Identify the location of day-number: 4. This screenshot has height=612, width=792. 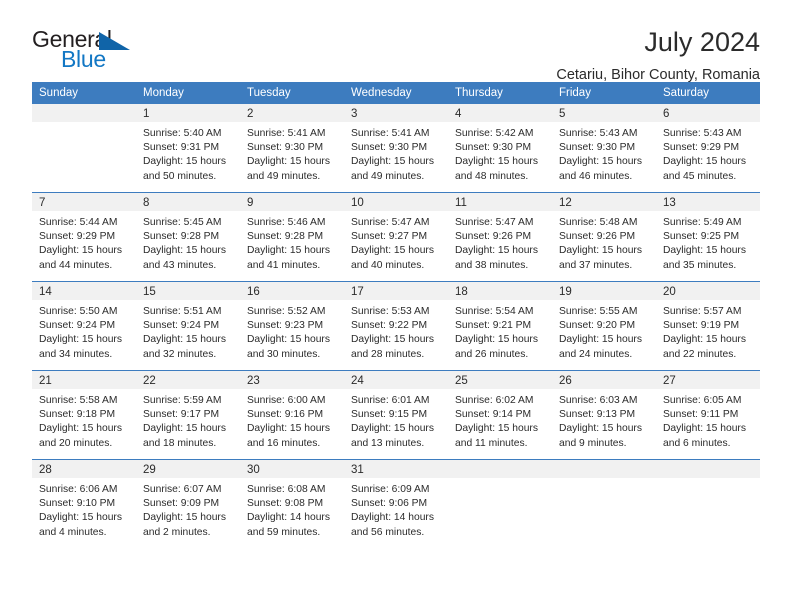
(500, 113).